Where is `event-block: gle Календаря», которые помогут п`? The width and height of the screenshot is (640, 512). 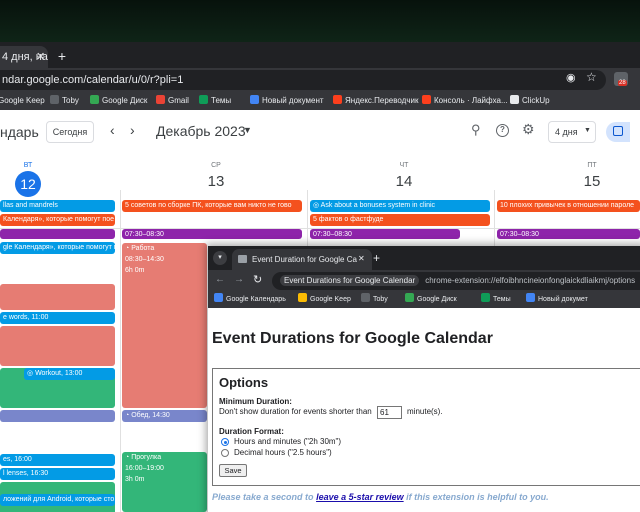
event-block: gle Календаря», которые помогут п is located at coordinates (57, 248).